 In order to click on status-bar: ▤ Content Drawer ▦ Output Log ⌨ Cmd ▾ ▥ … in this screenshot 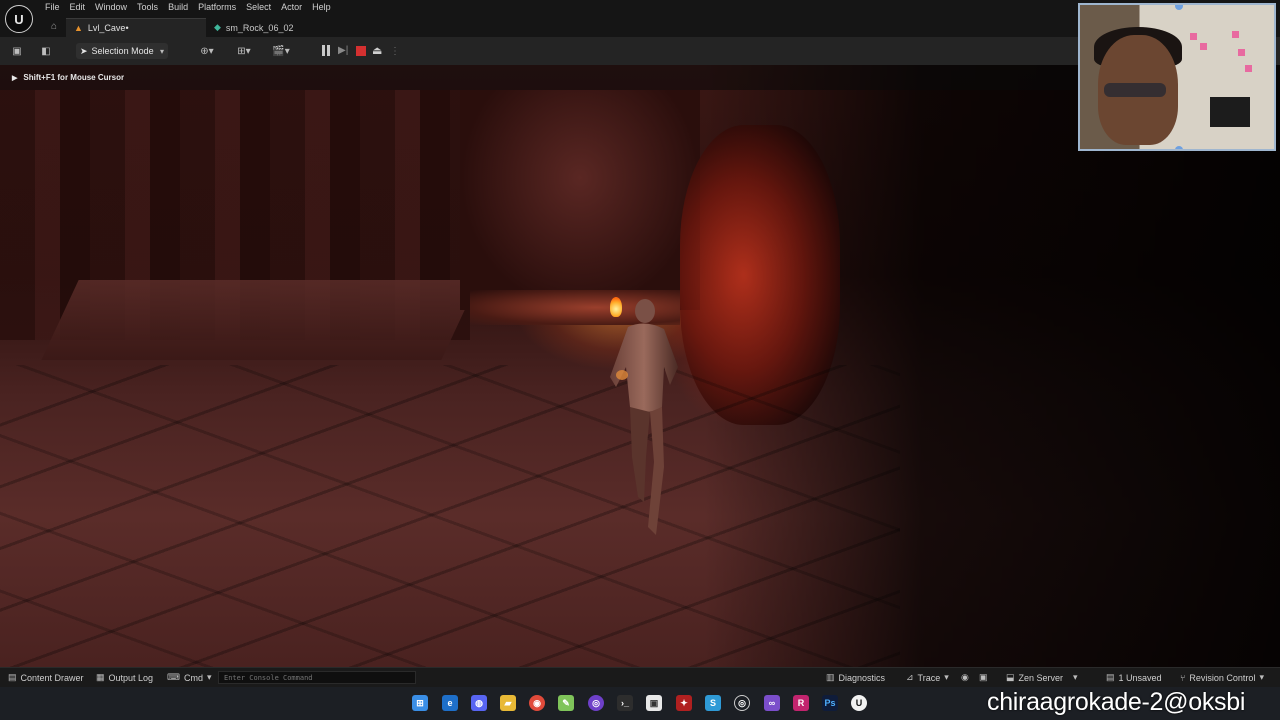, I will do `click(640, 677)`.